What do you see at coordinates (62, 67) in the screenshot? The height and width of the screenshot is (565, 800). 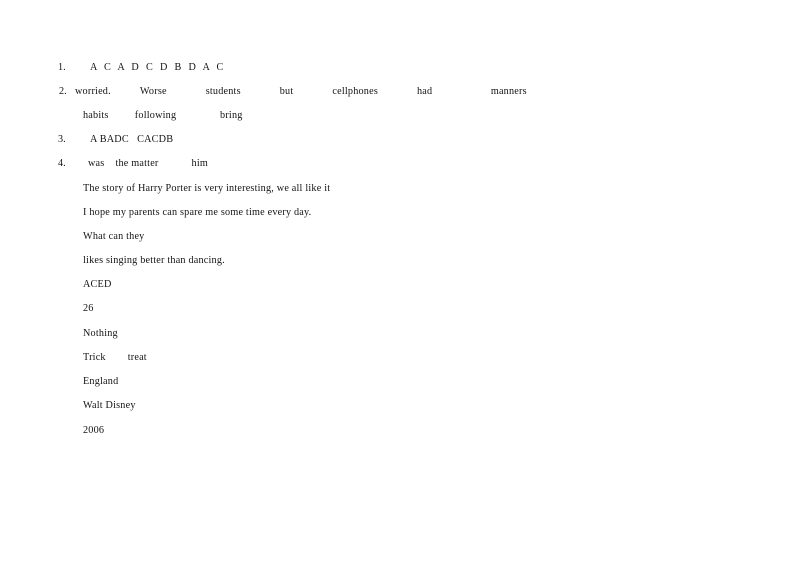 I see `list-marker-1: 1.` at bounding box center [62, 67].